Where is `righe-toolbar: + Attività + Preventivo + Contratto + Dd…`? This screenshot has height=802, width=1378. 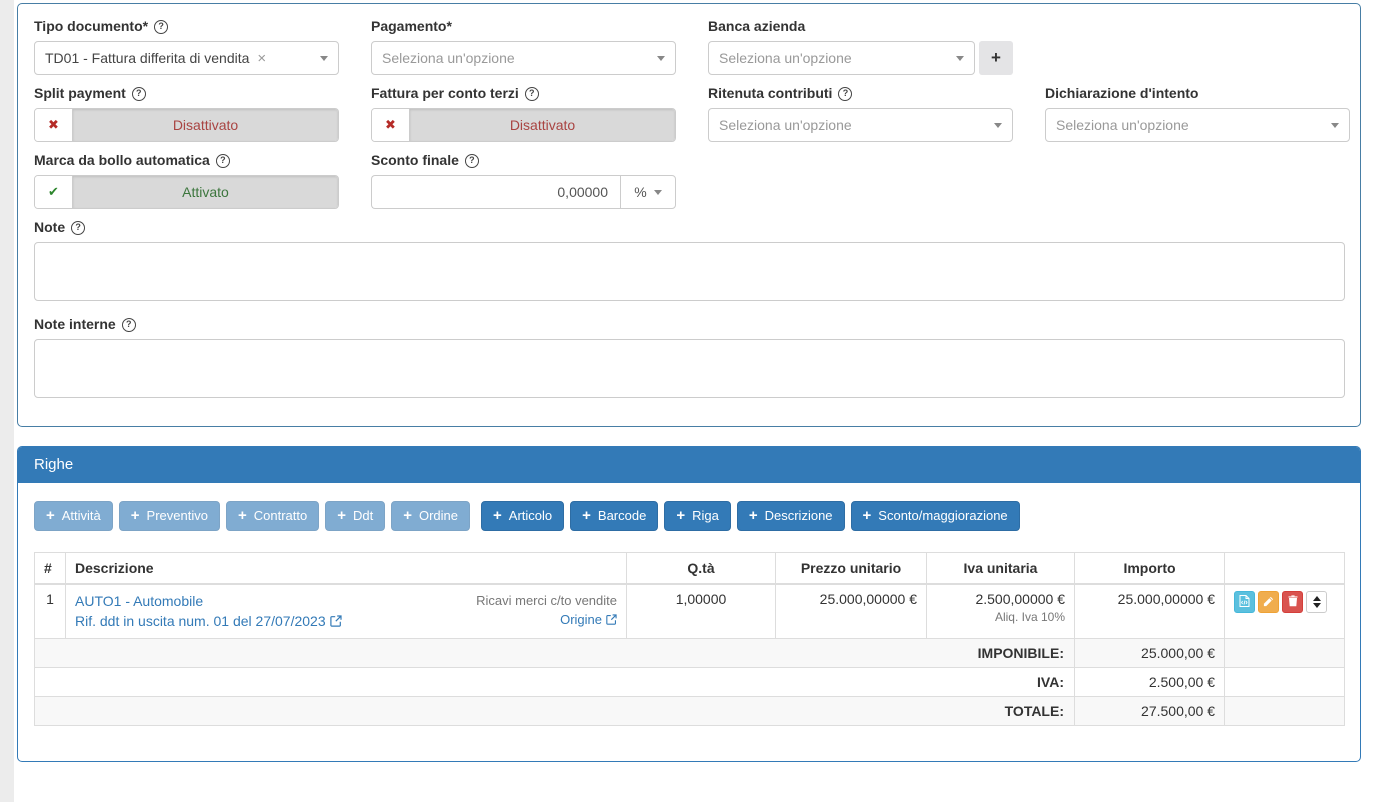
righe-toolbar: + Attività + Preventivo + Contratto + Dd… is located at coordinates (689, 516).